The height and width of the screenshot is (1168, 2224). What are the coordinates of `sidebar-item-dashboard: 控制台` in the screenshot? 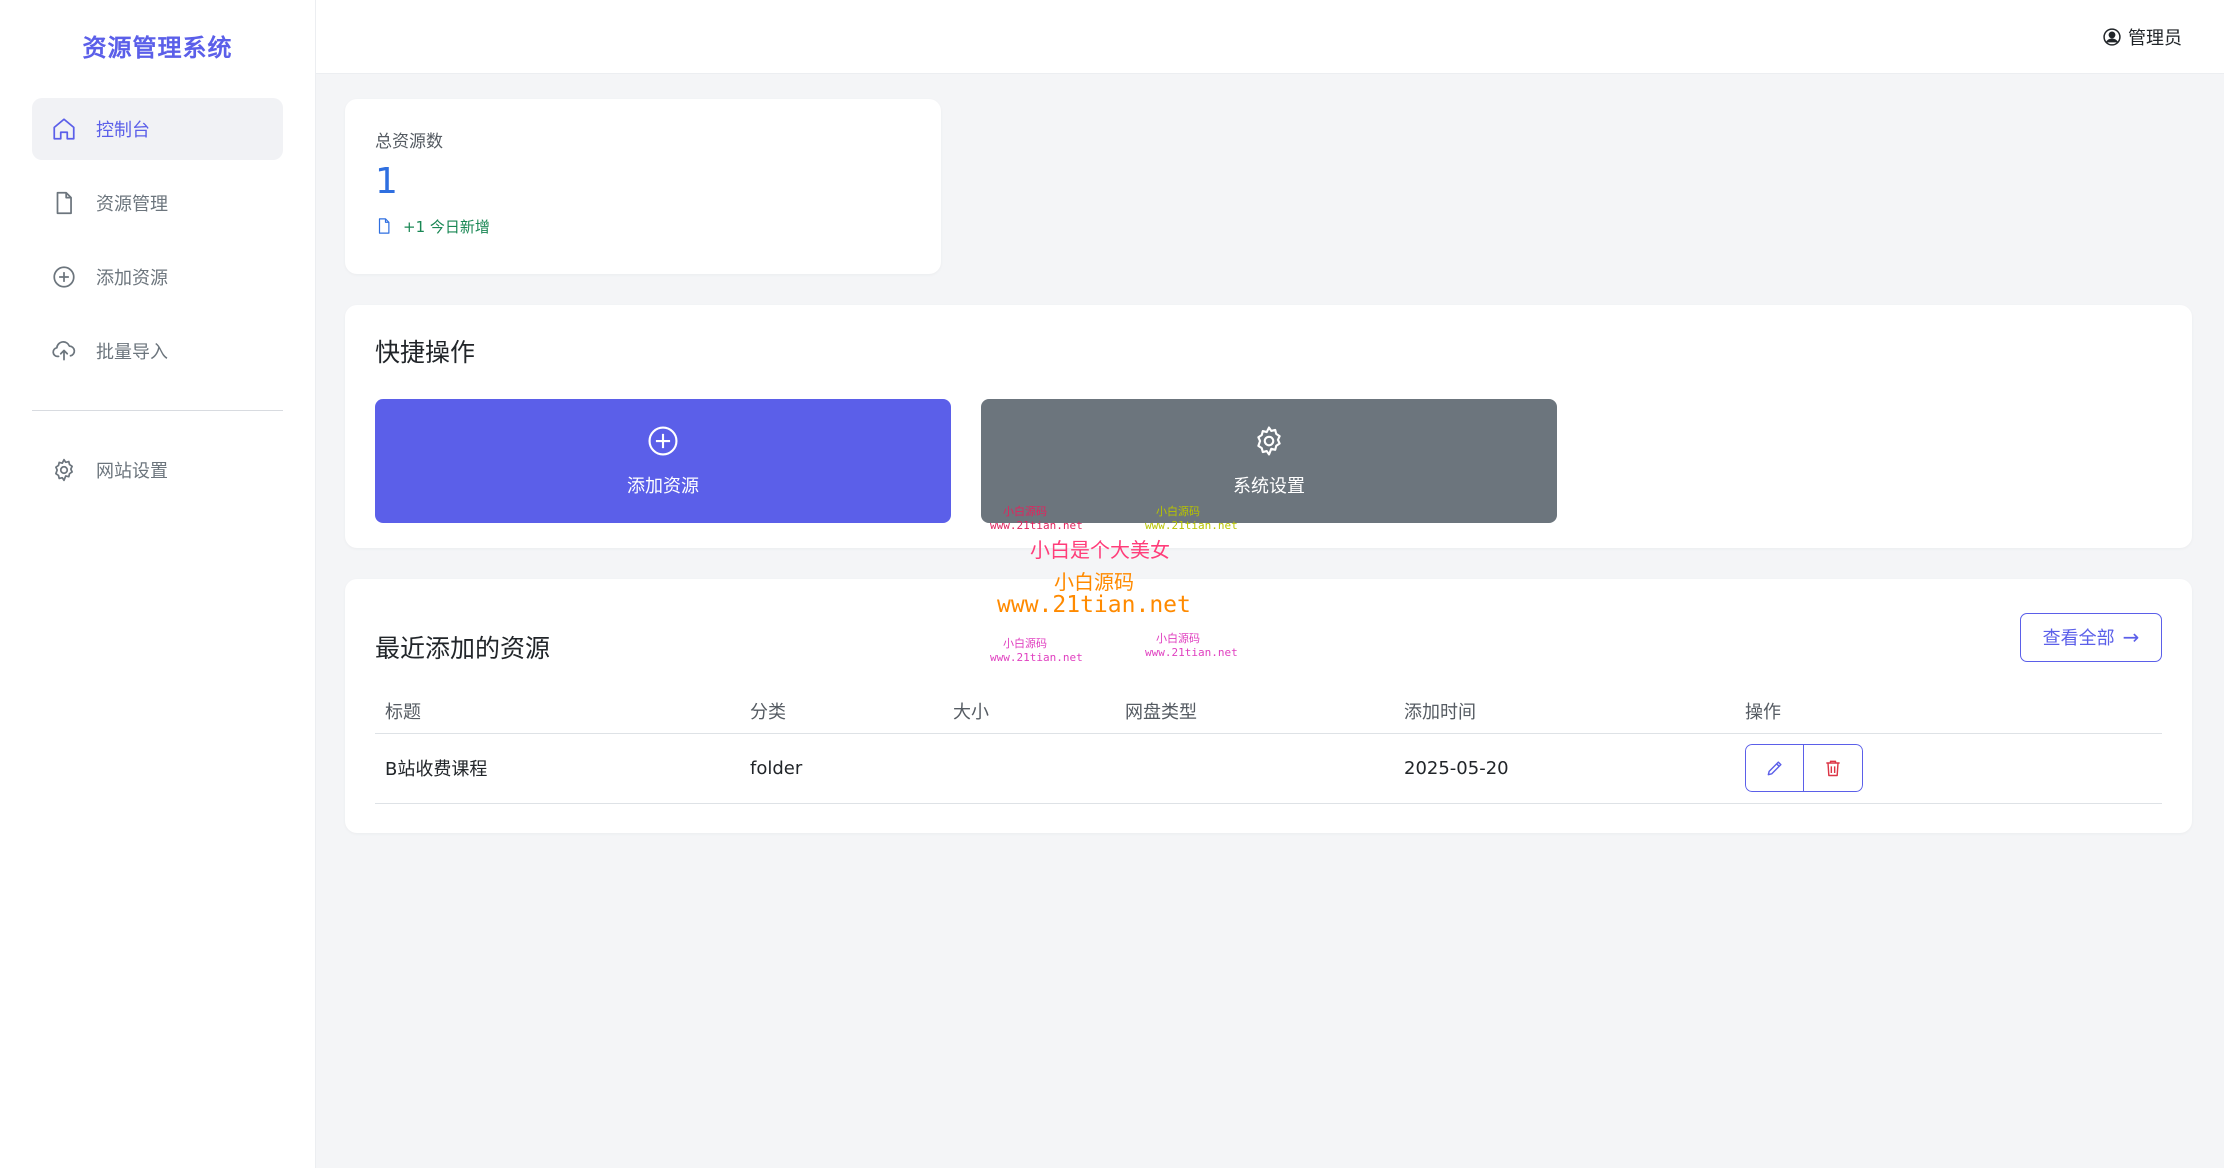 It's located at (157, 129).